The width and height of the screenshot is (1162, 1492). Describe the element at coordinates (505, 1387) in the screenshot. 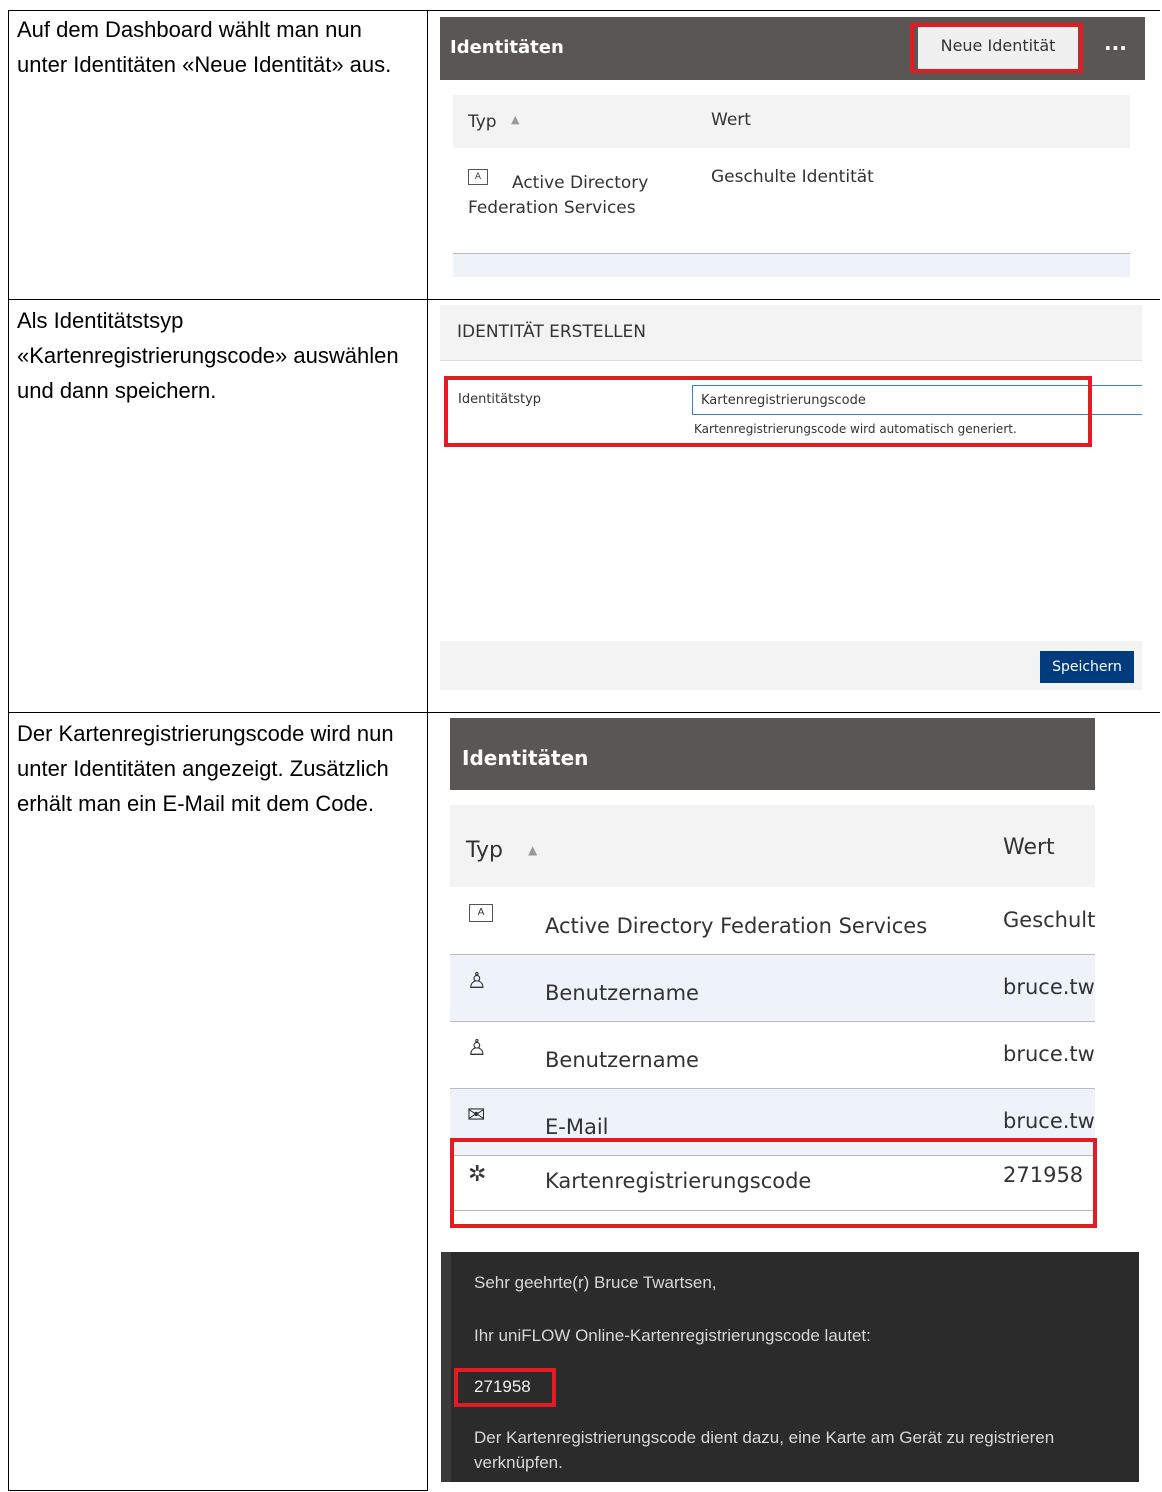

I see `highlight-email-code` at that location.